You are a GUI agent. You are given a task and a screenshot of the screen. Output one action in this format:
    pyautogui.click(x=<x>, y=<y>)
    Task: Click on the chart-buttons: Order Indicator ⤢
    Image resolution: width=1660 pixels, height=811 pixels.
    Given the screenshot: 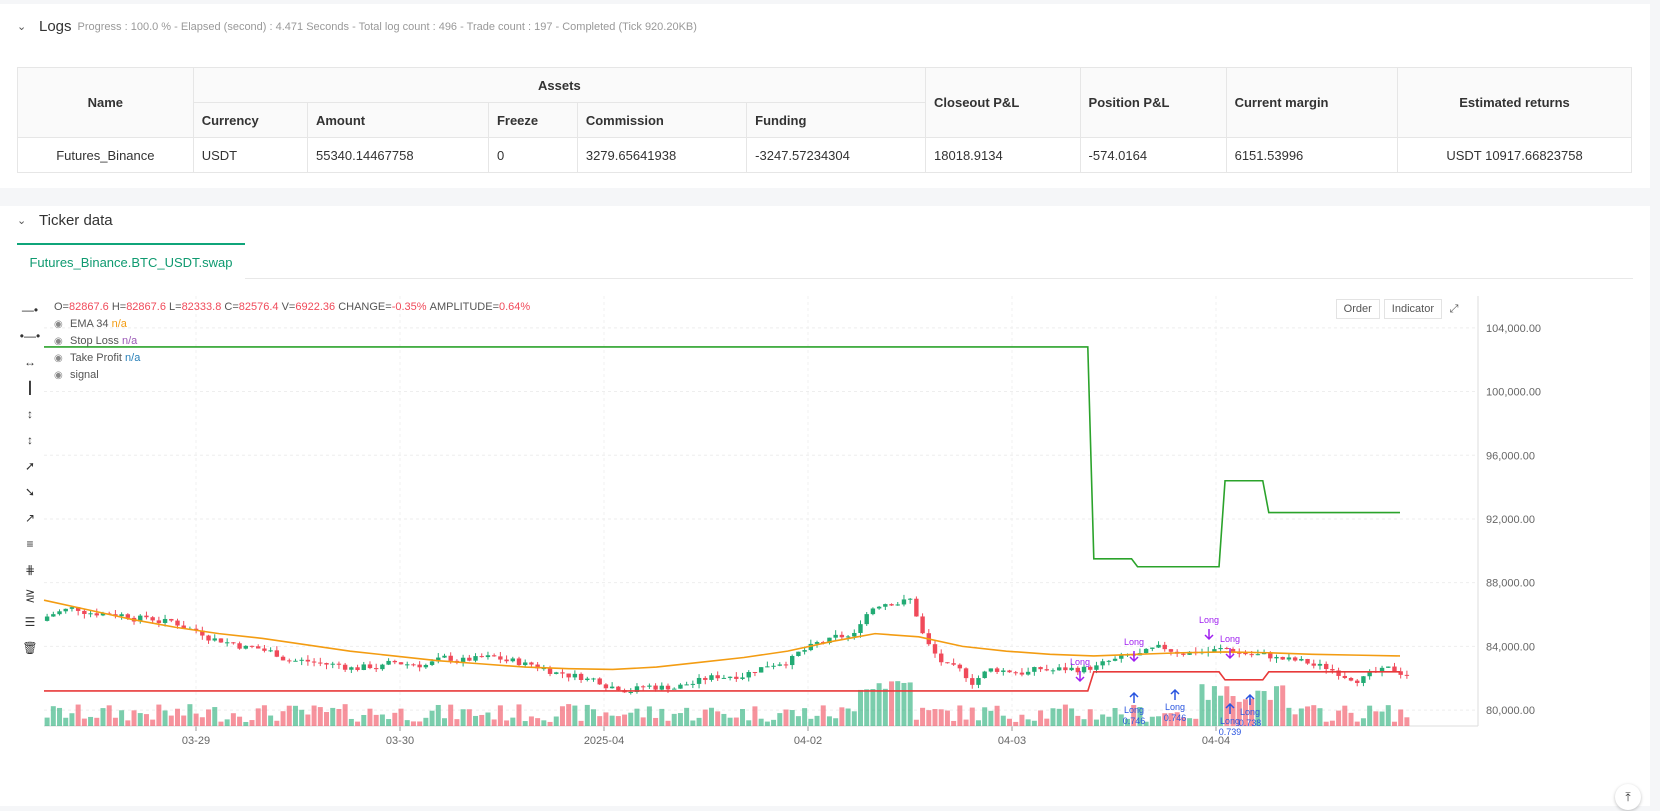 What is the action you would take?
    pyautogui.click(x=1398, y=309)
    